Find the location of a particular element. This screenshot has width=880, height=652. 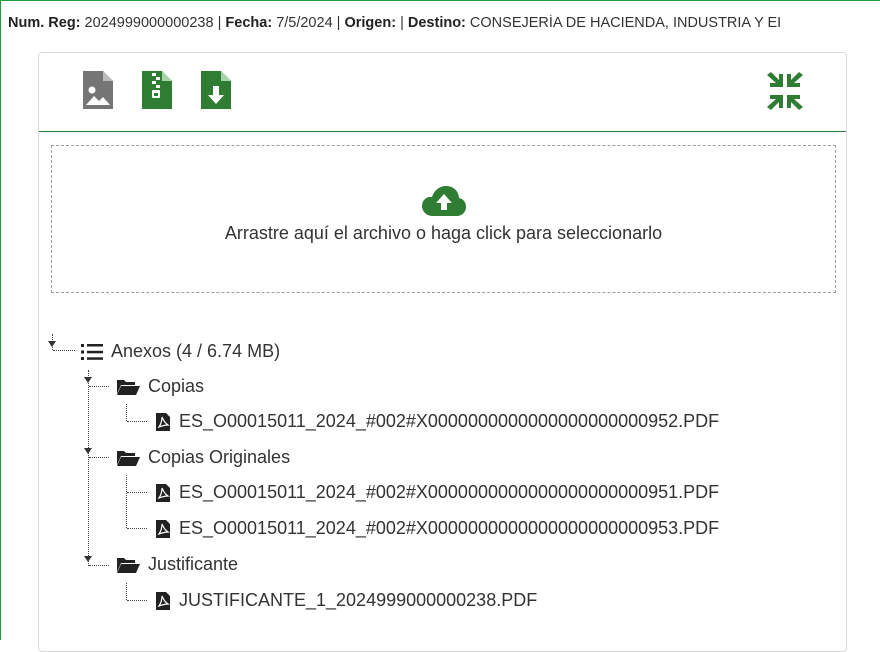

download-file-icon is located at coordinates (216, 90).